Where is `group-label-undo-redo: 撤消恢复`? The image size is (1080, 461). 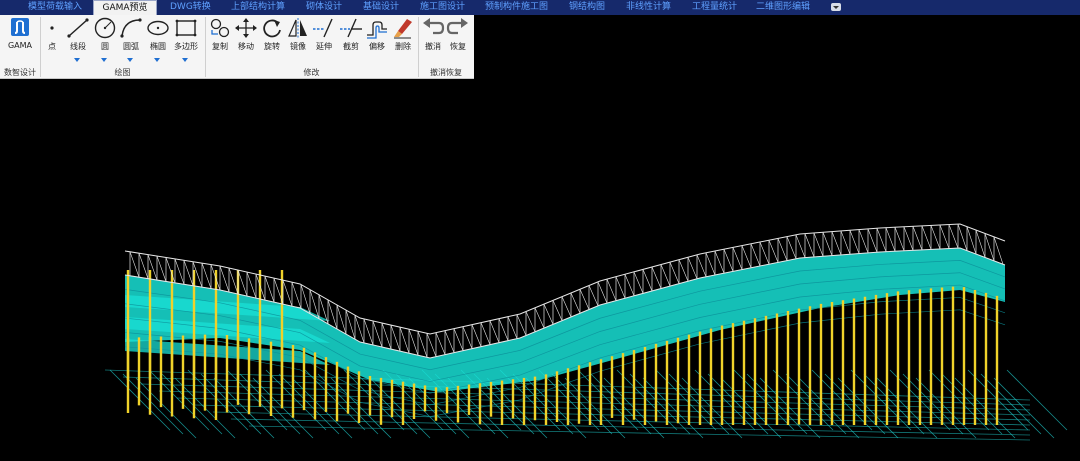 group-label-undo-redo: 撤消恢复 is located at coordinates (446, 72).